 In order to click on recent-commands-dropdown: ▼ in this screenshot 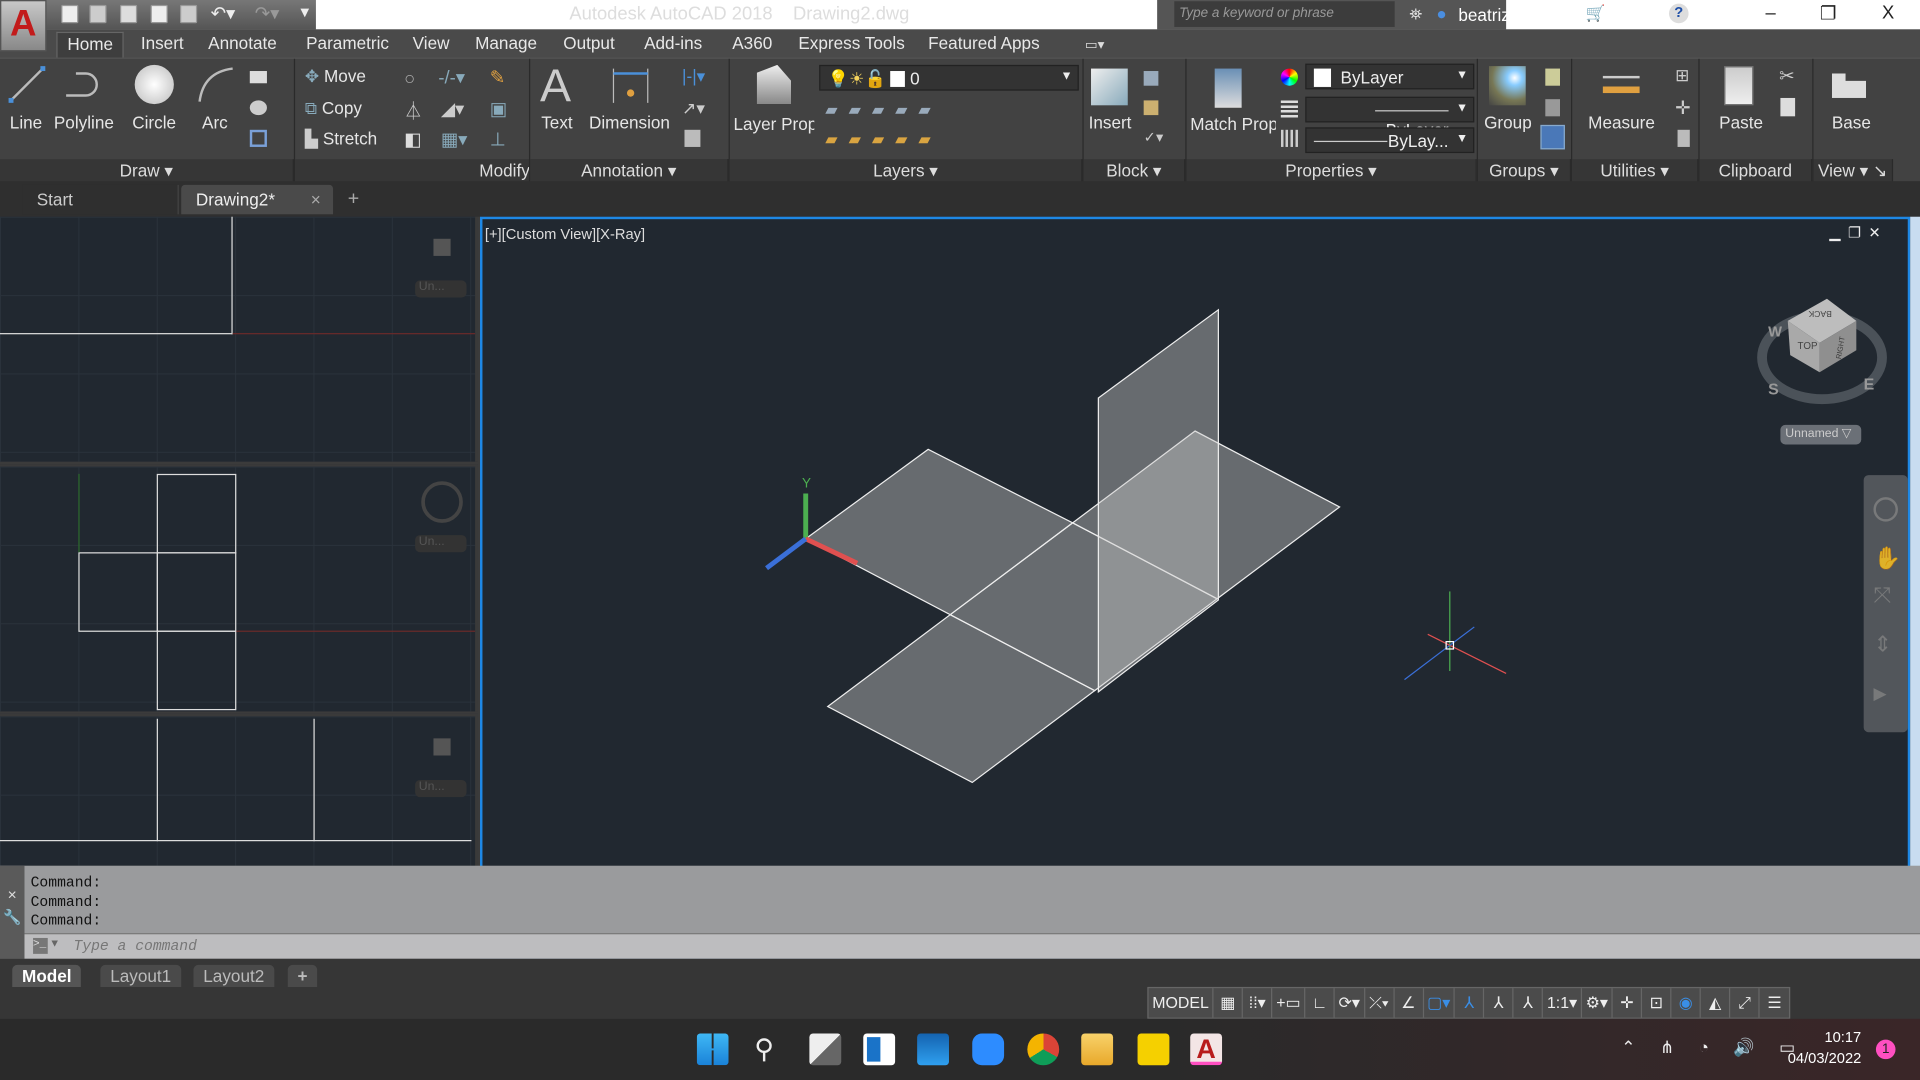, I will do `click(54, 944)`.